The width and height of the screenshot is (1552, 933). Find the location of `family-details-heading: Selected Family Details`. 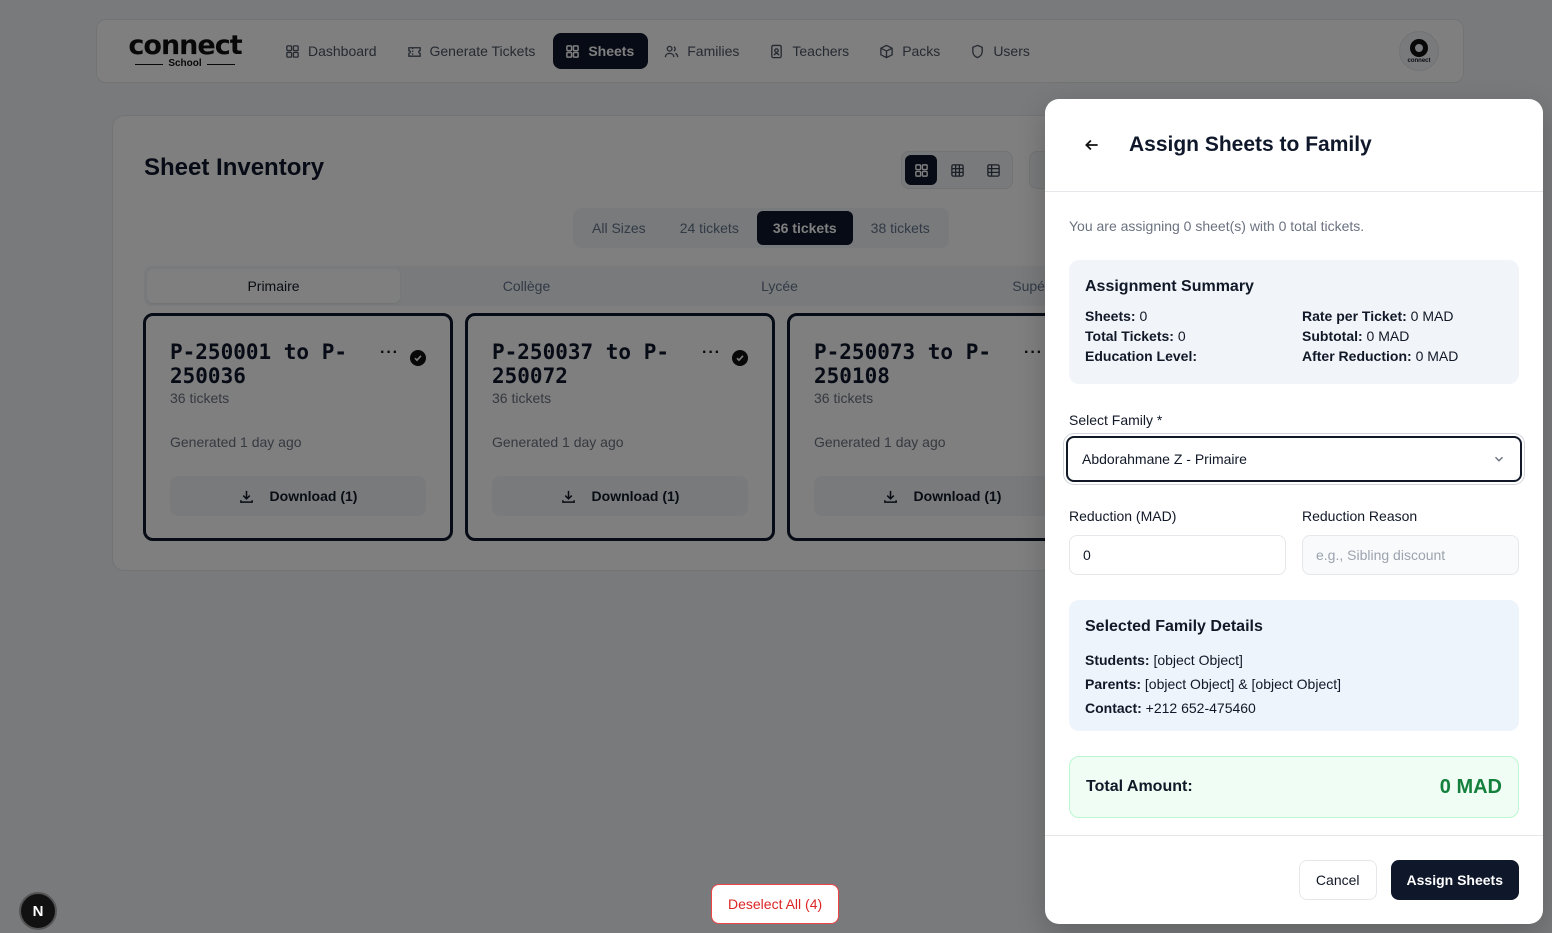

family-details-heading: Selected Family Details is located at coordinates (1174, 626).